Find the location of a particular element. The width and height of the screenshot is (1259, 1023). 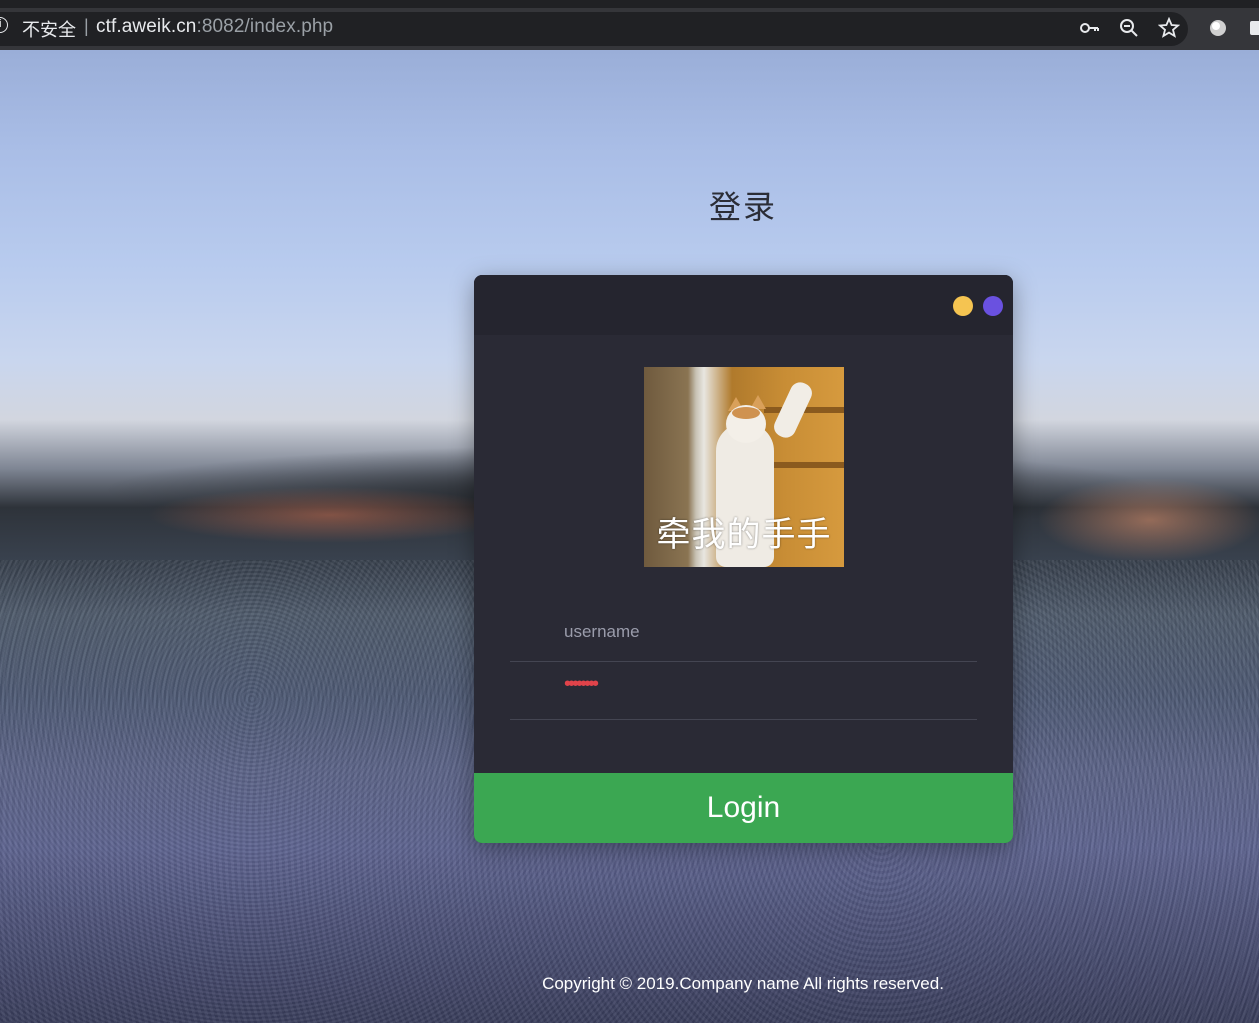

login-button: Login is located at coordinates (743, 808).